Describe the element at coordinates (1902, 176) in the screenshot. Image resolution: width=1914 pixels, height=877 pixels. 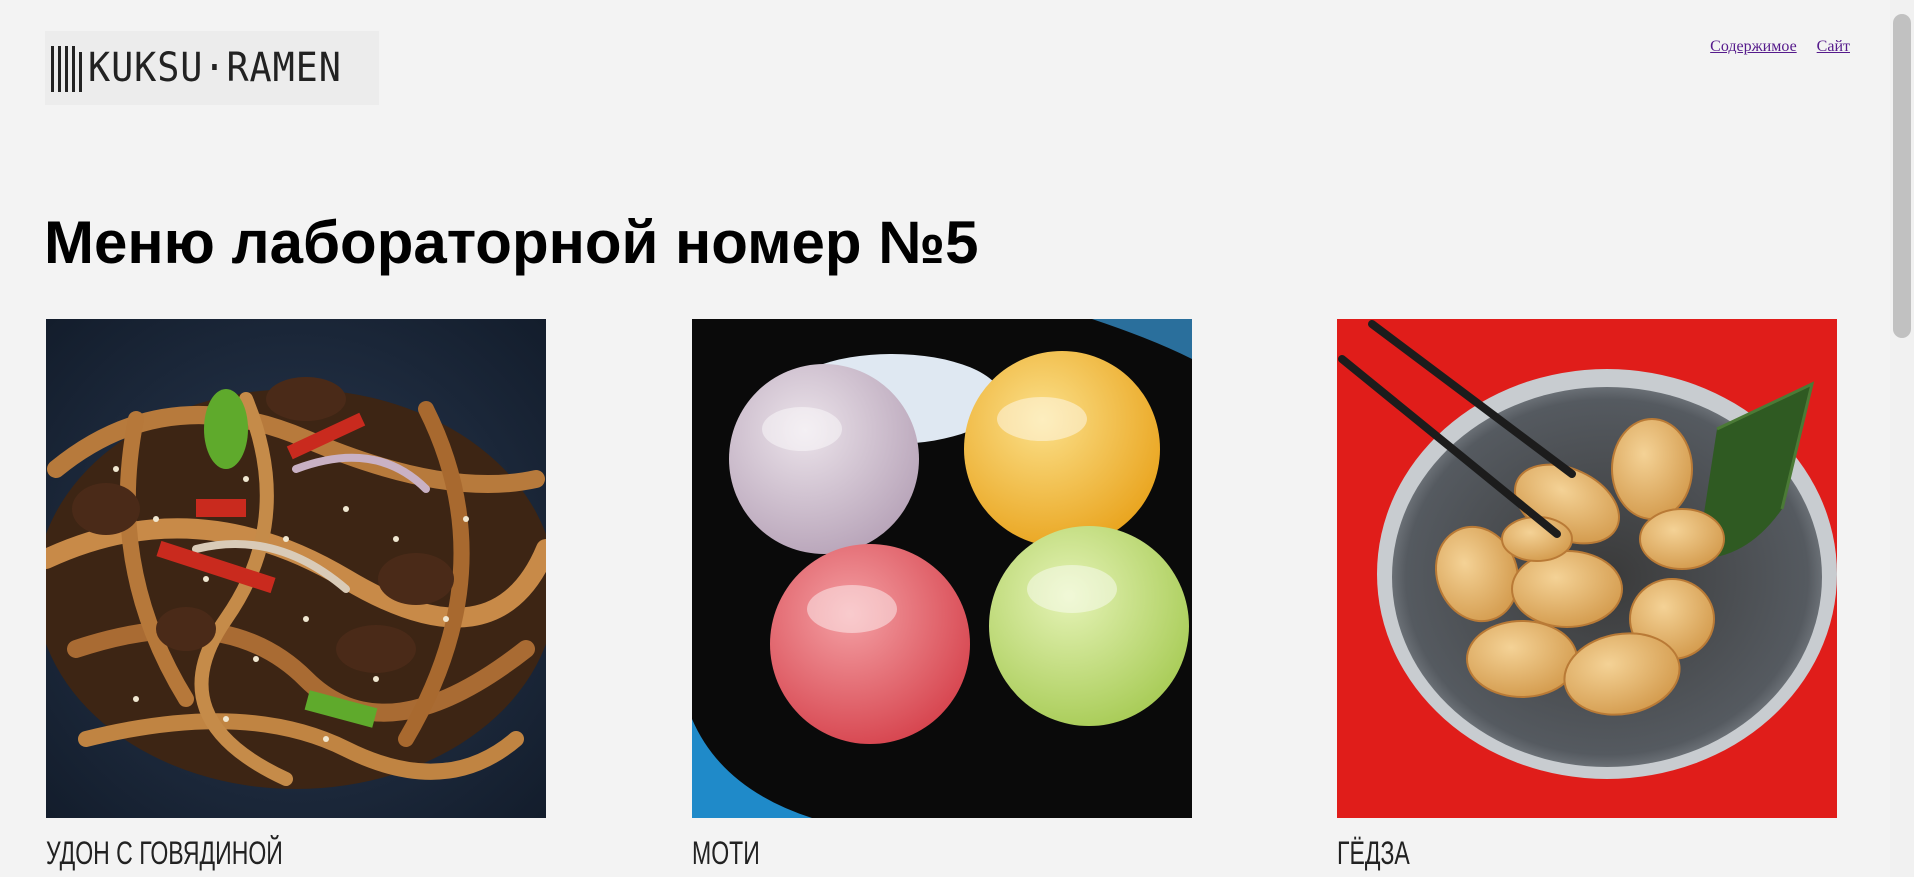
I see `scrollbar-thumb` at that location.